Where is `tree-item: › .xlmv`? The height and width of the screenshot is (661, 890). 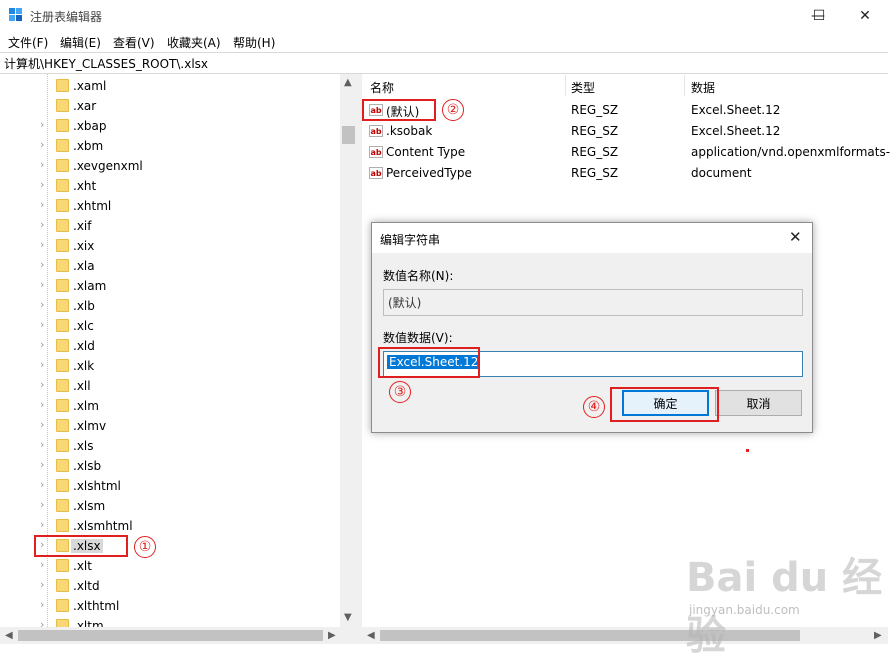
tree-item: › .xlmv is located at coordinates (170, 426).